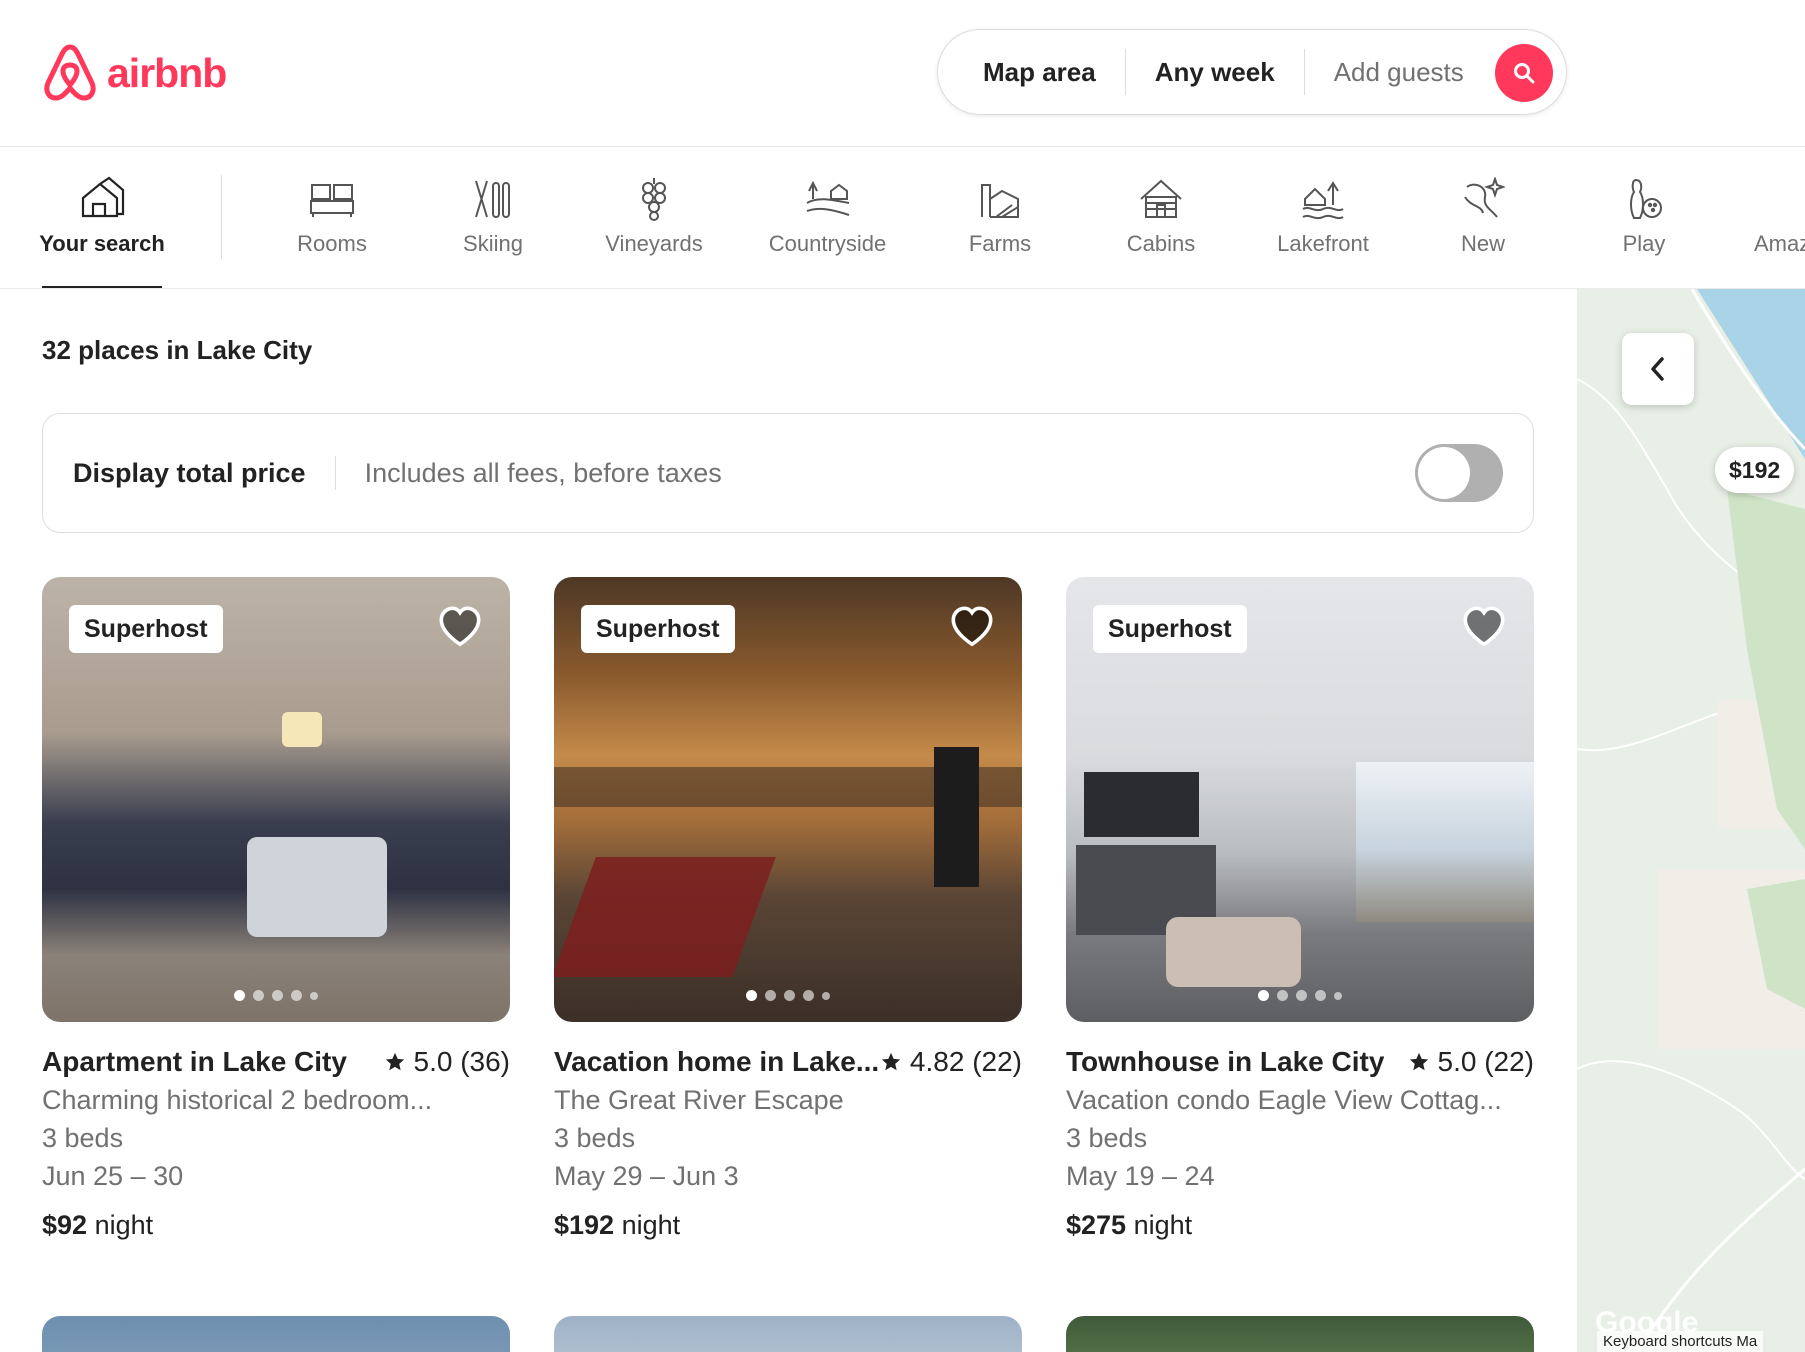 The height and width of the screenshot is (1352, 1805). What do you see at coordinates (1323, 217) in the screenshot?
I see `category-lakefront: Lakefront` at bounding box center [1323, 217].